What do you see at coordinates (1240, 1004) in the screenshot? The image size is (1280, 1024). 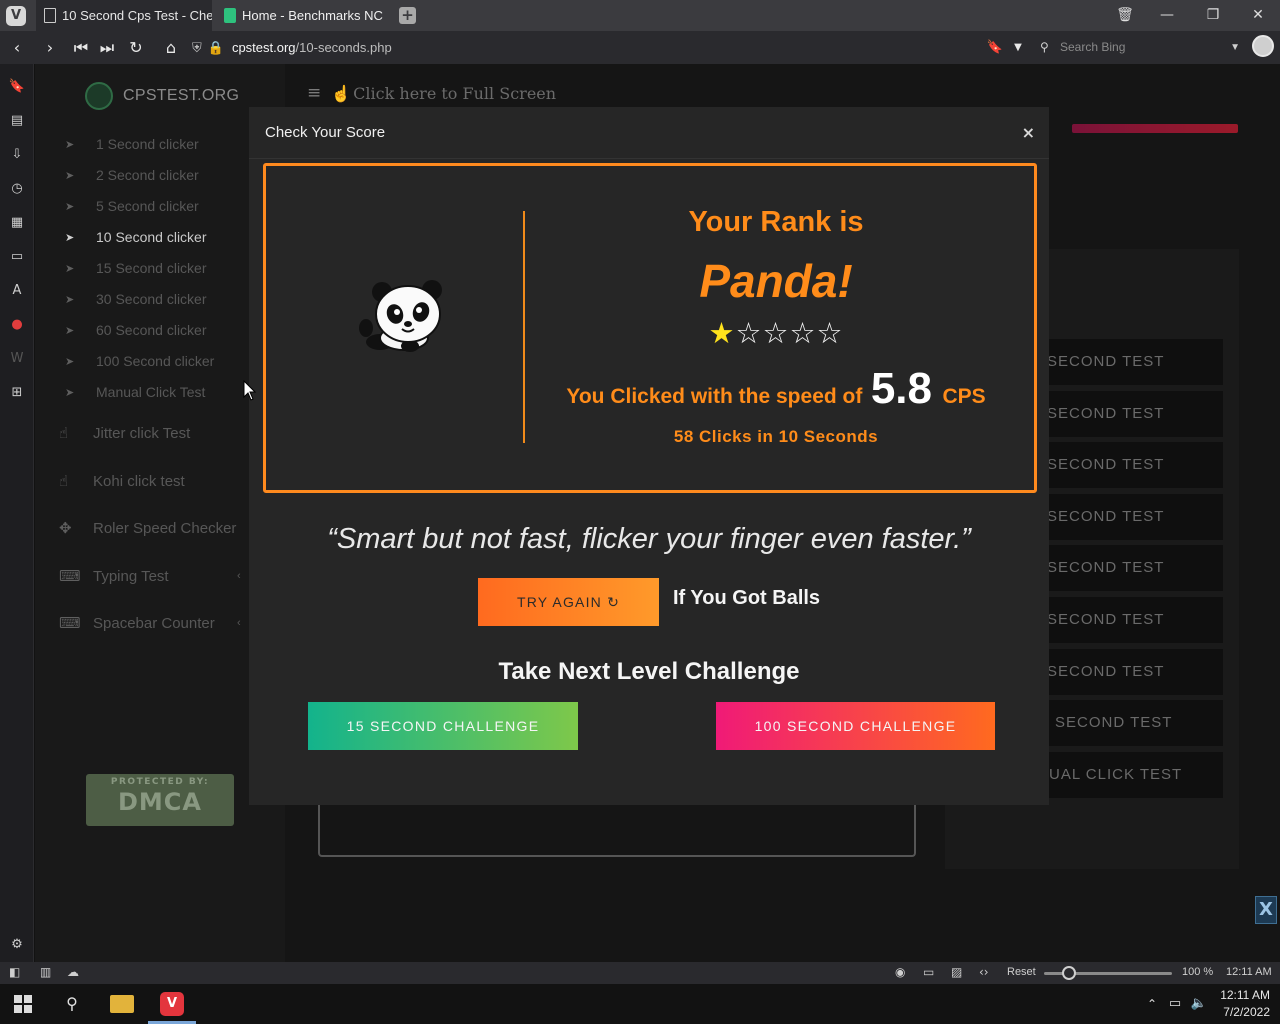 I see `taskbar-clock: 12:11 AM 7/2/2022` at bounding box center [1240, 1004].